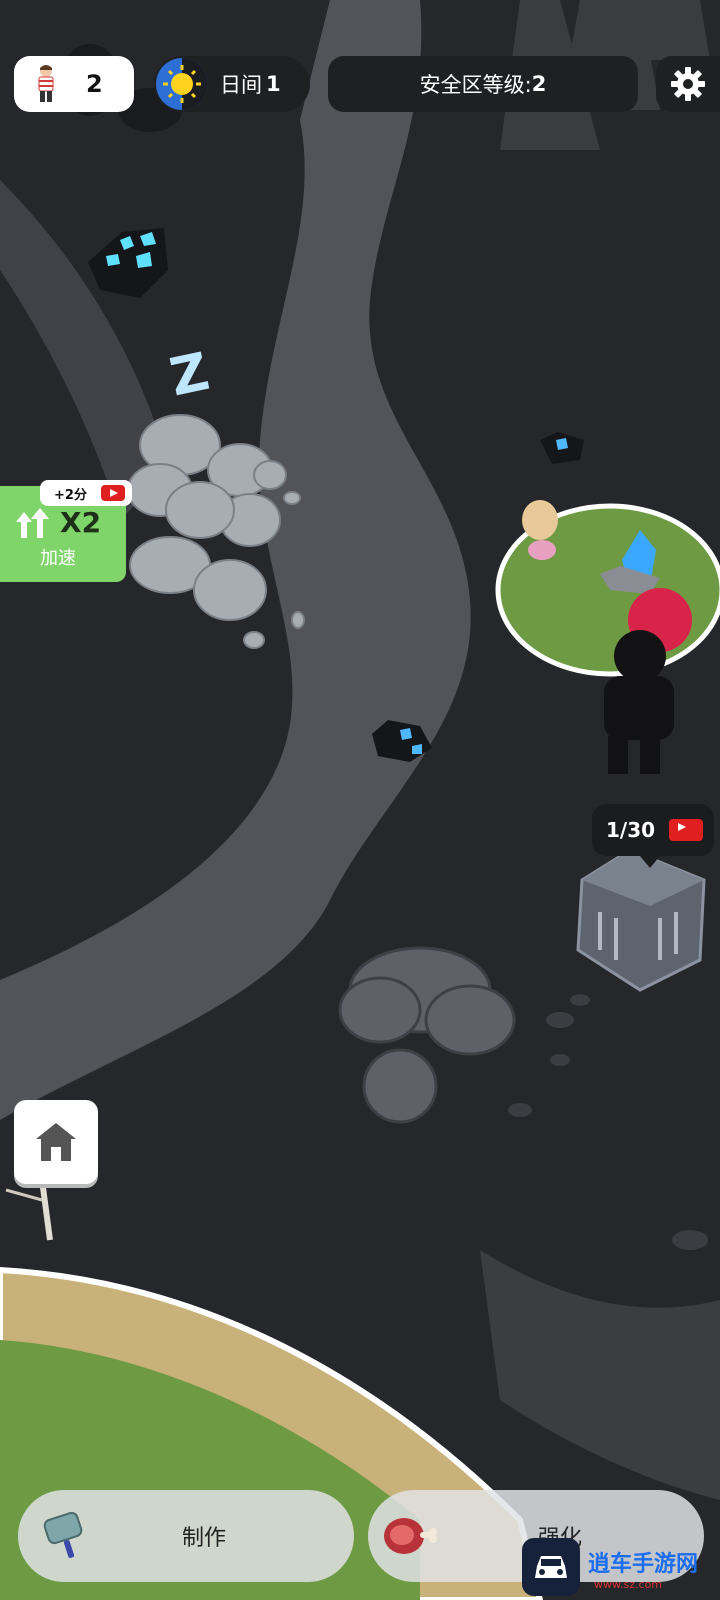  Describe the element at coordinates (32, 523) in the screenshot. I see `up-arrows-icon` at that location.